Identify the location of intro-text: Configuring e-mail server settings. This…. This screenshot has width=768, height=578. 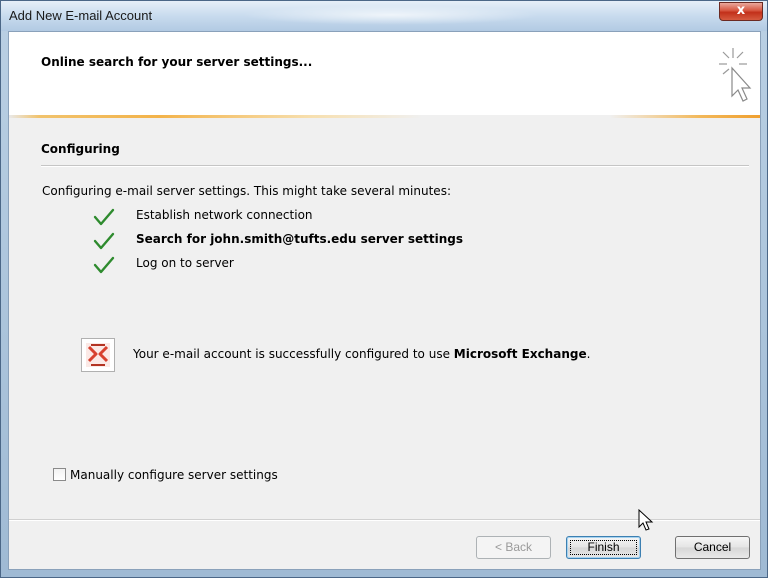
(246, 191).